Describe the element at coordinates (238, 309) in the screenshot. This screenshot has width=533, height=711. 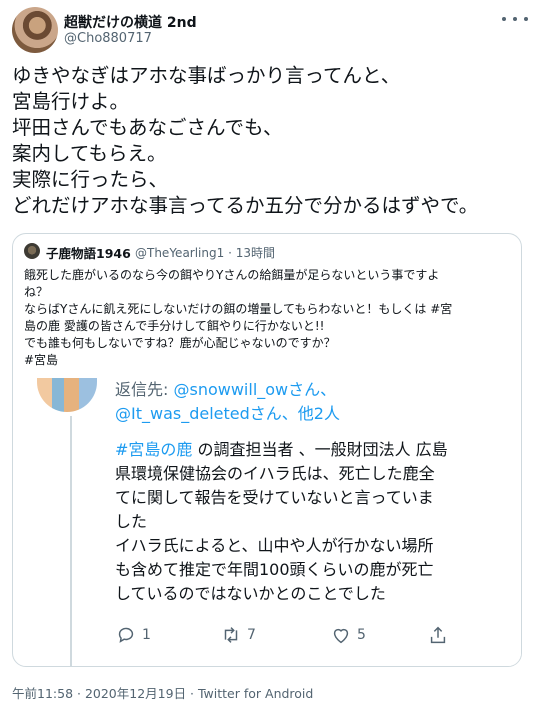
I see `quoted-text-line: ならばYさんに飢え死にしないだけの餌の増量してもらわないと！もしくは #宮` at that location.